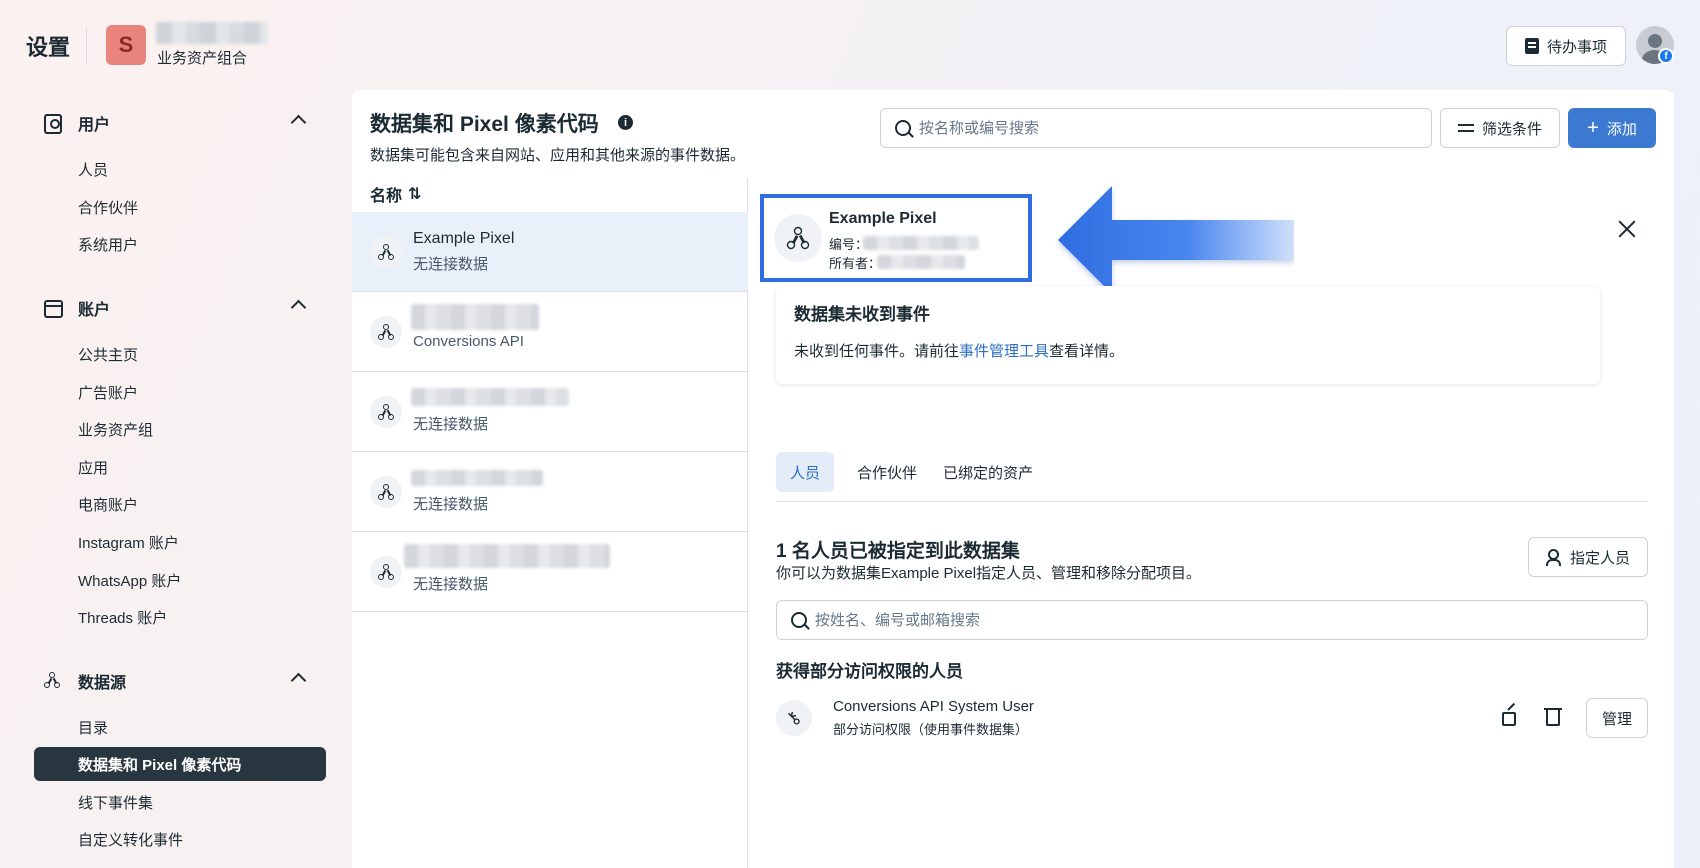  I want to click on assign-people-button: 指定人员, so click(1588, 557).